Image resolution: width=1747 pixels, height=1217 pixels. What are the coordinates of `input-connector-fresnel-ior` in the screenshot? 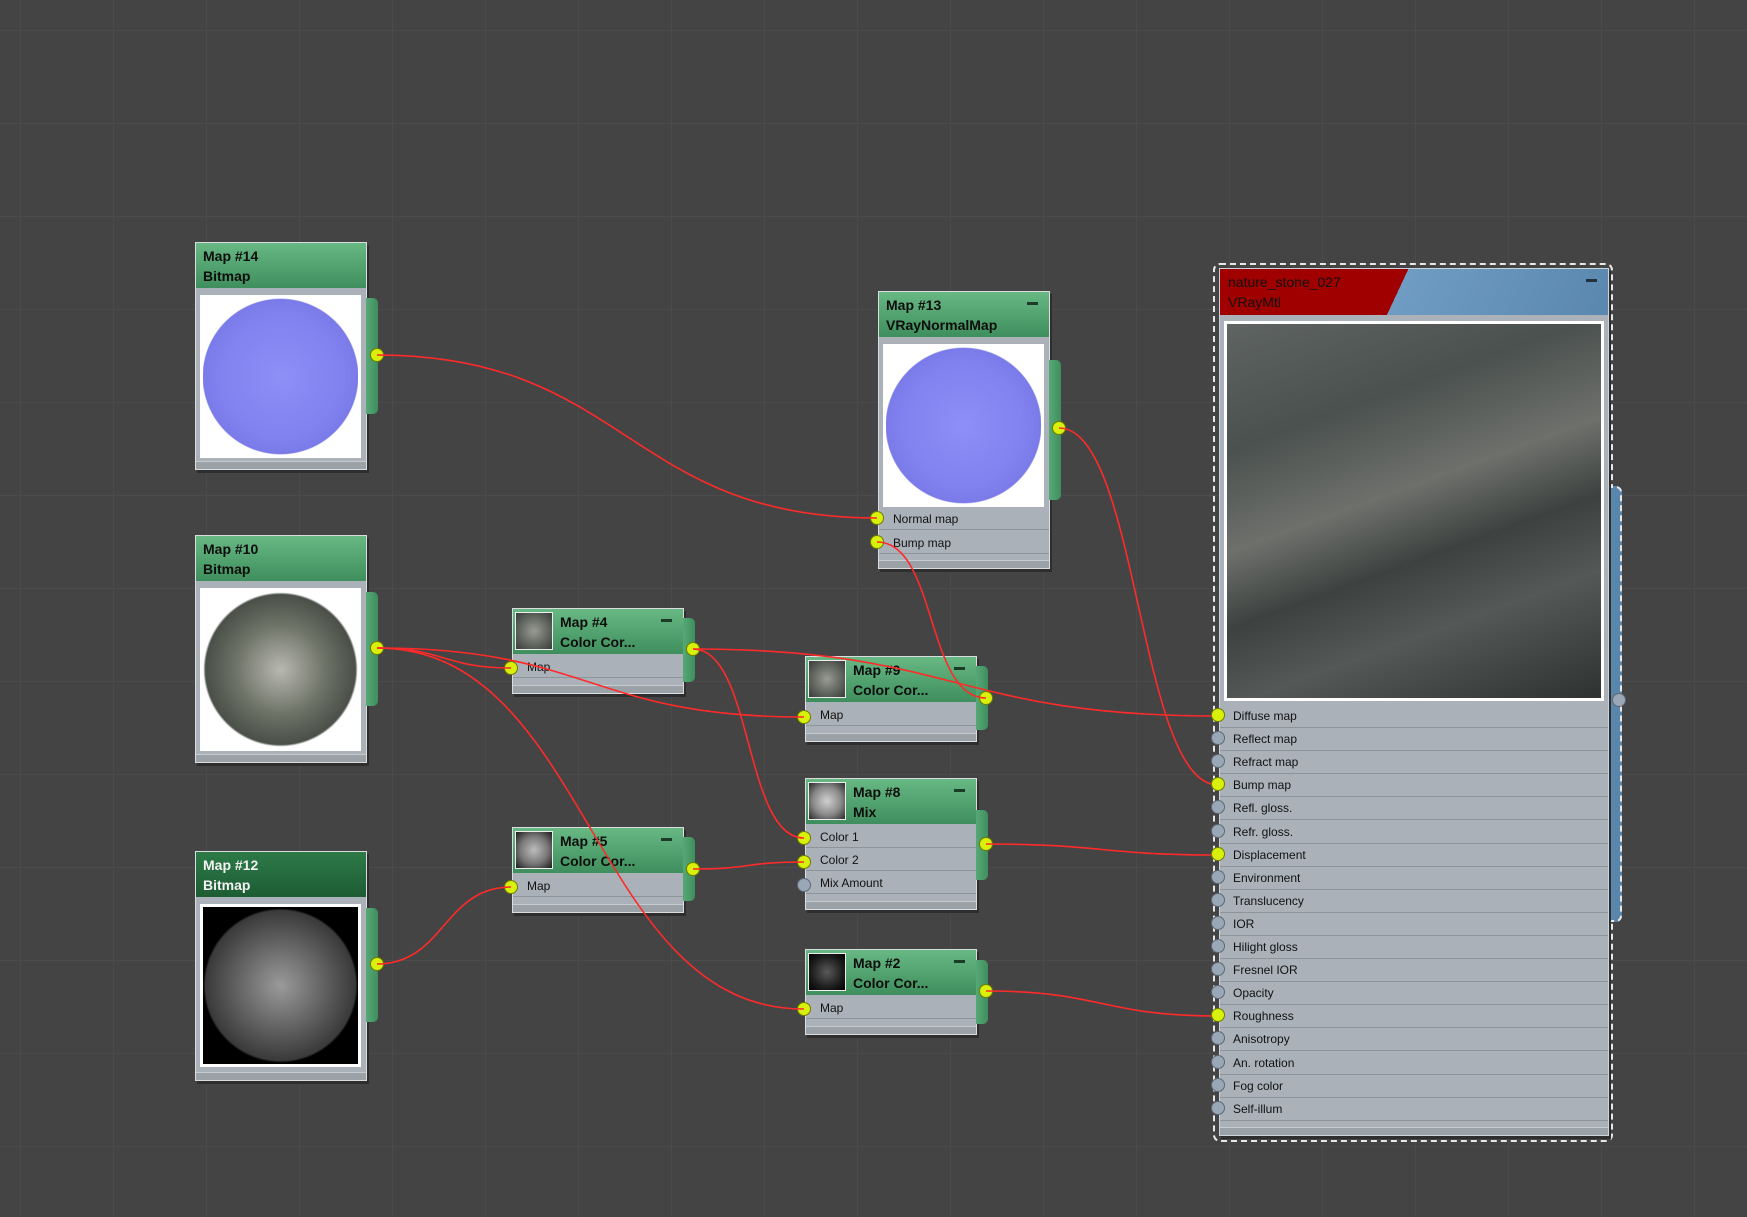 It's located at (1218, 969).